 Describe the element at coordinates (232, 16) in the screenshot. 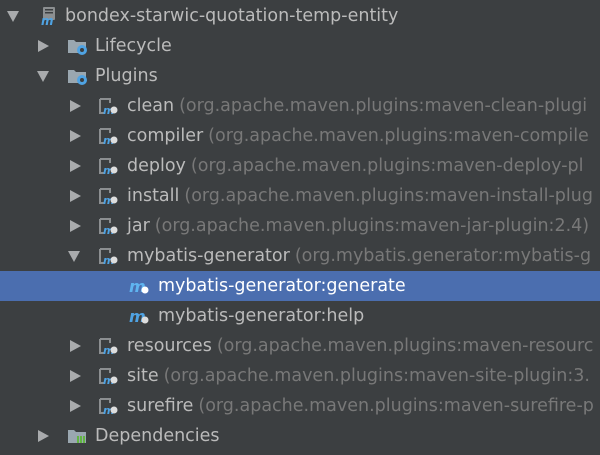

I see `project-label: bondex-starwic-quotation-temp-entity` at that location.